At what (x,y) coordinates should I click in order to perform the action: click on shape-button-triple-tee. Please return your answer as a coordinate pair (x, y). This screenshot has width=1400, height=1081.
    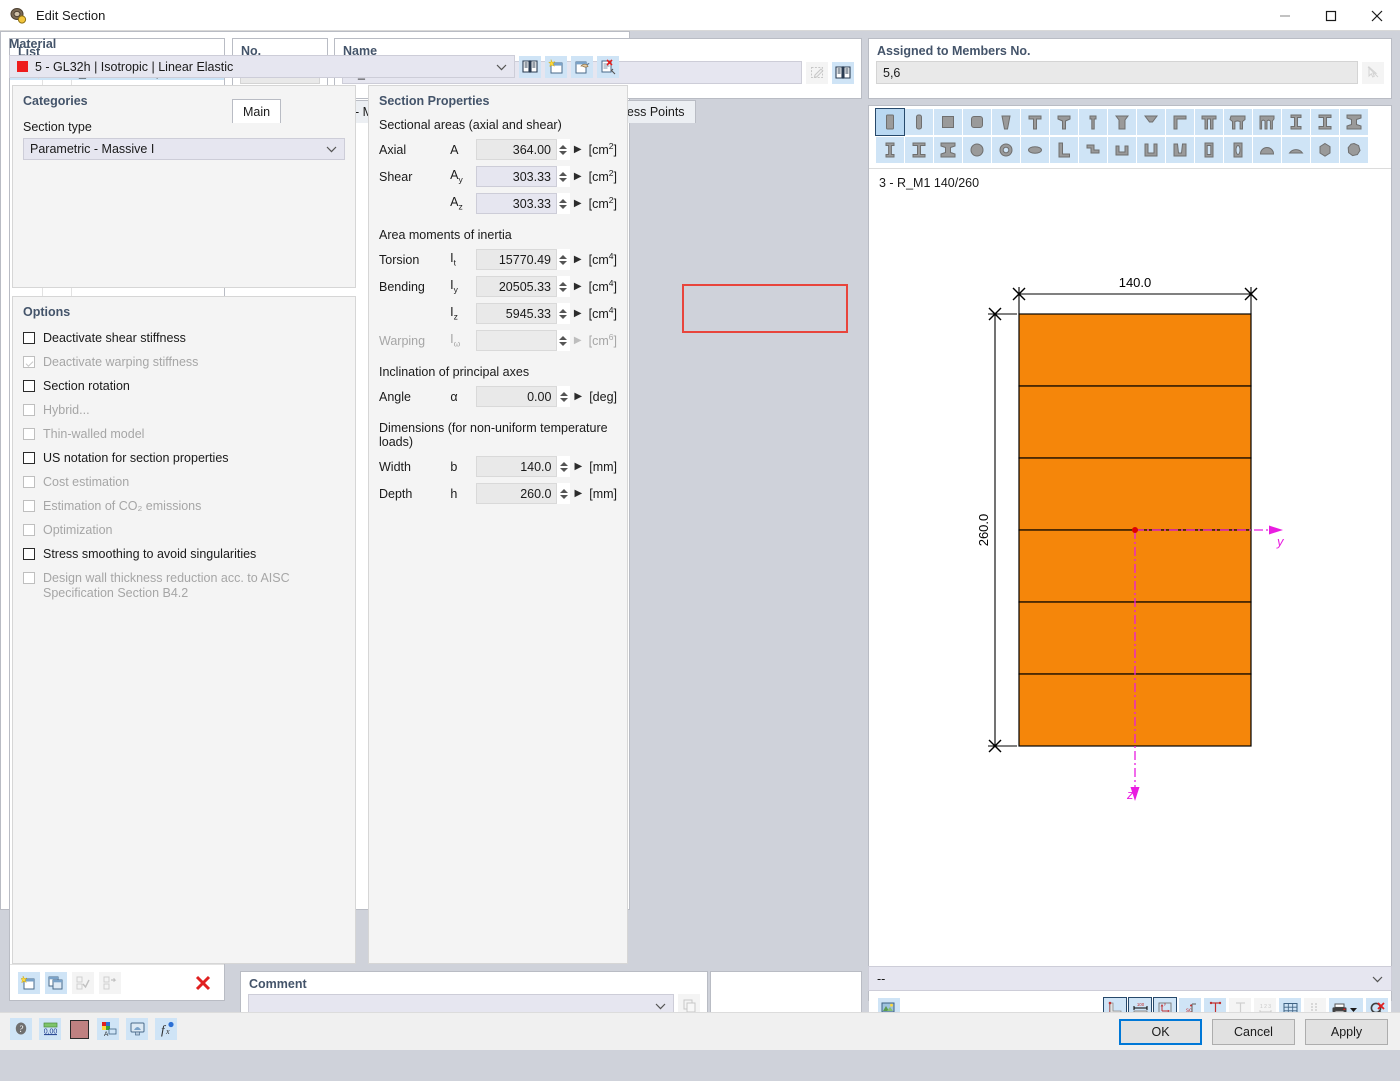
    Looking at the image, I should click on (1267, 122).